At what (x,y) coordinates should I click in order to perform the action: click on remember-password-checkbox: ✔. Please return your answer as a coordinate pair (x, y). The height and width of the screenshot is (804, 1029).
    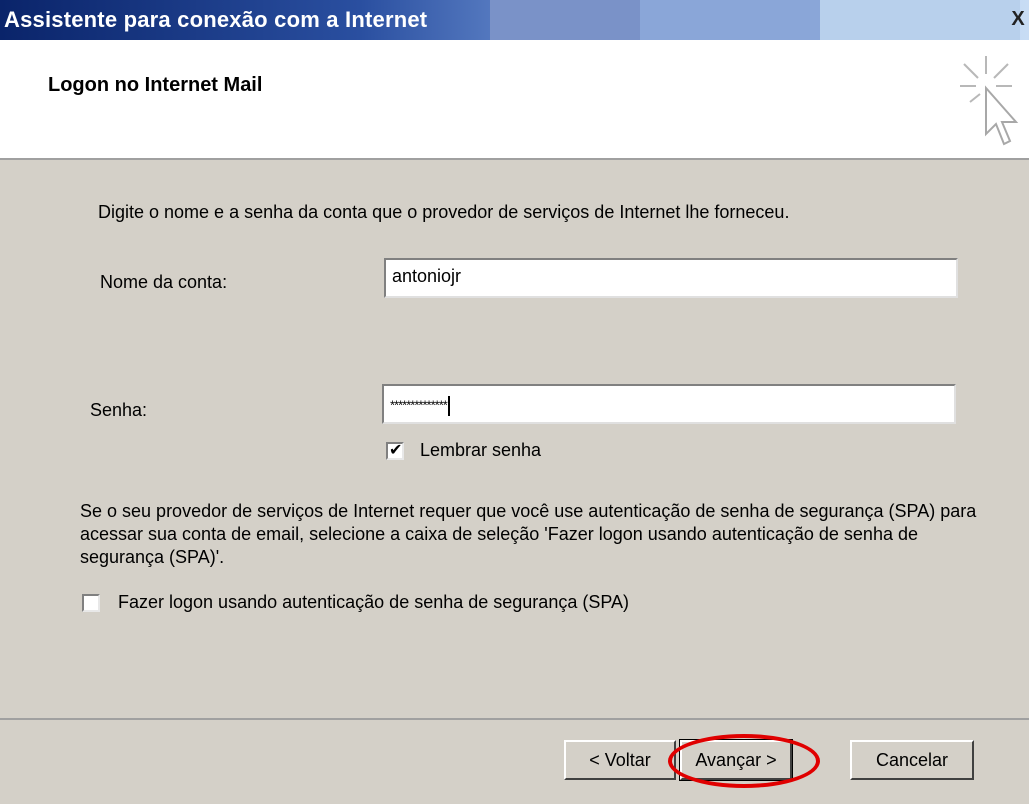
    Looking at the image, I should click on (395, 451).